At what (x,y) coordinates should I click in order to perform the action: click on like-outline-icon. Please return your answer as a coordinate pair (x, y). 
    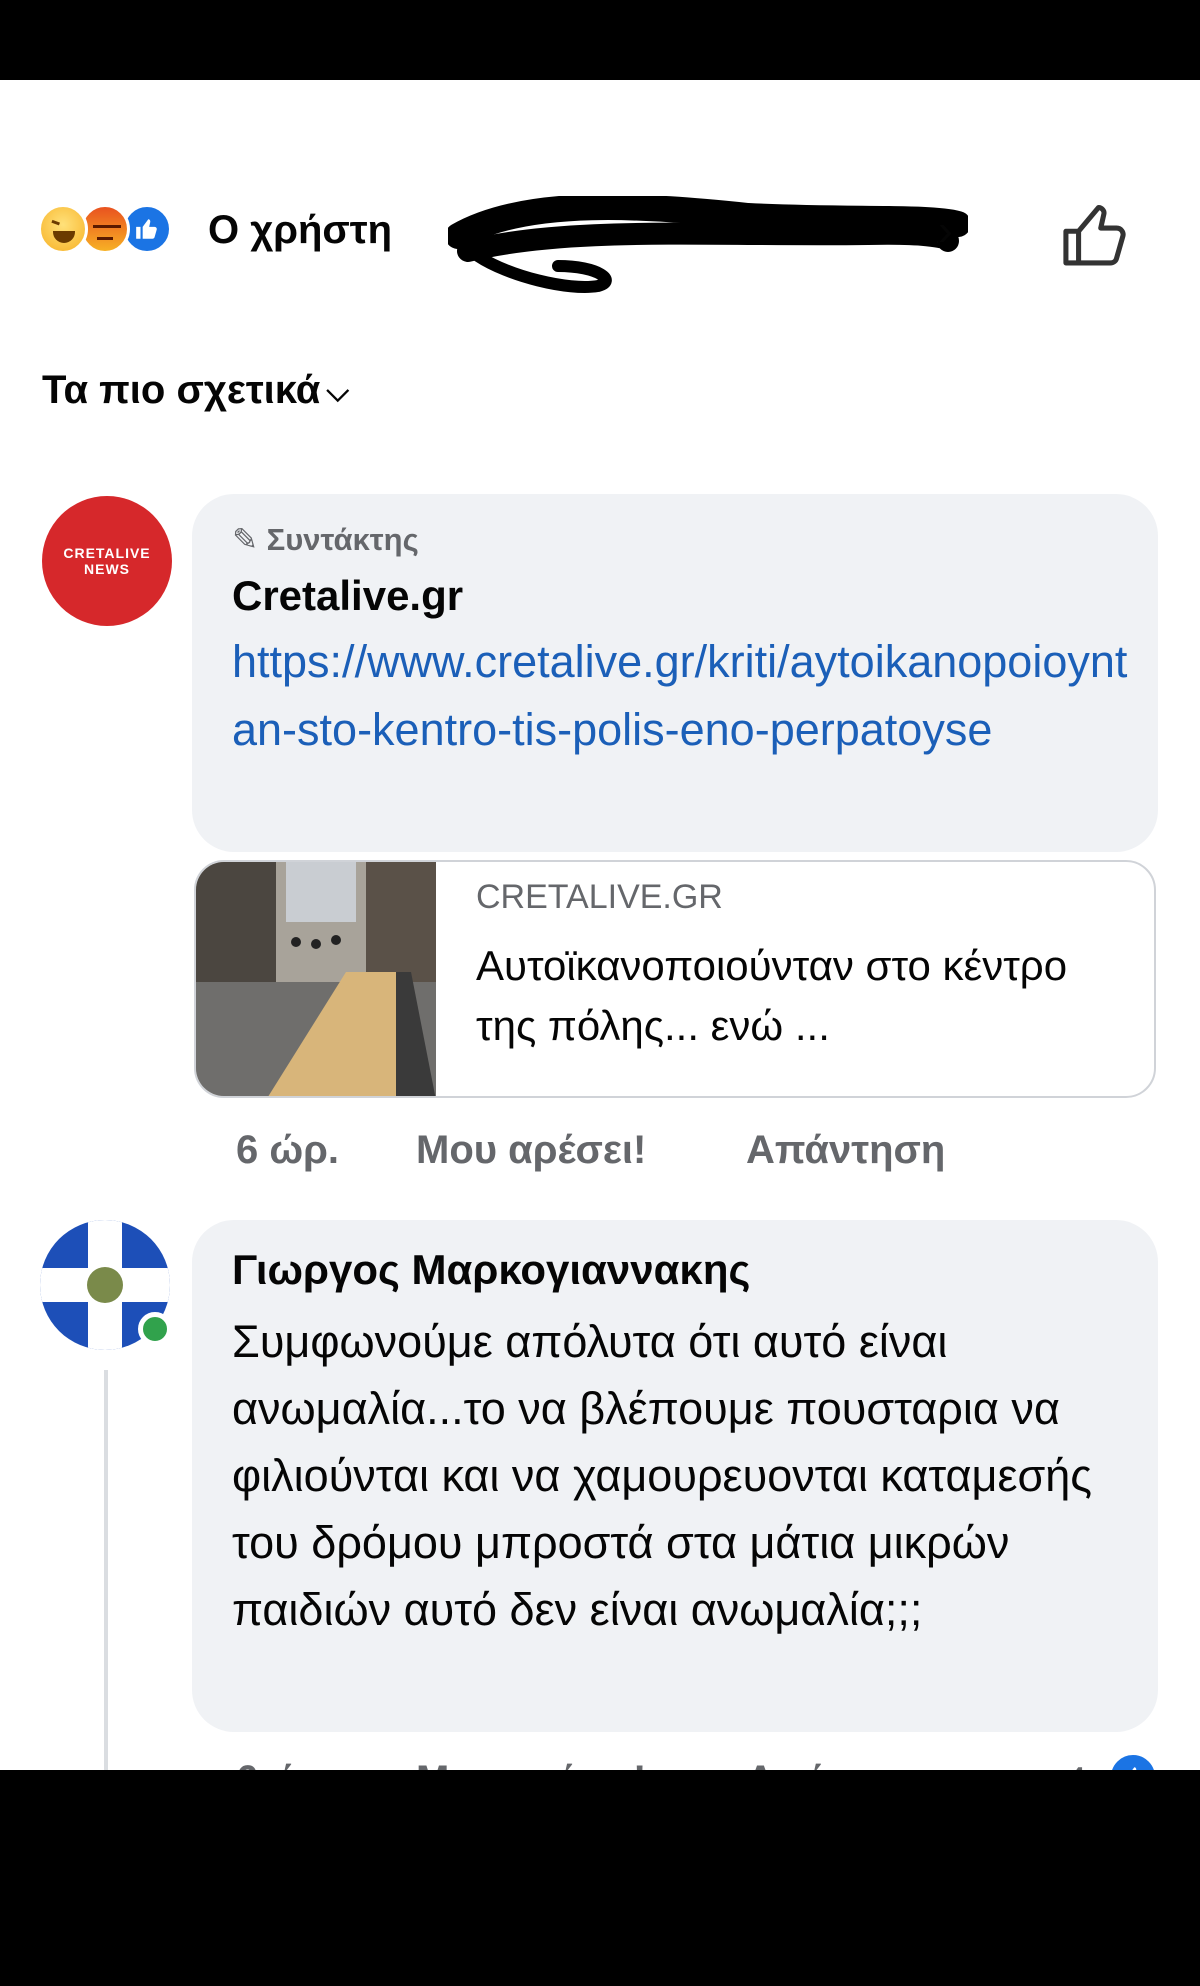
    Looking at the image, I should click on (1096, 236).